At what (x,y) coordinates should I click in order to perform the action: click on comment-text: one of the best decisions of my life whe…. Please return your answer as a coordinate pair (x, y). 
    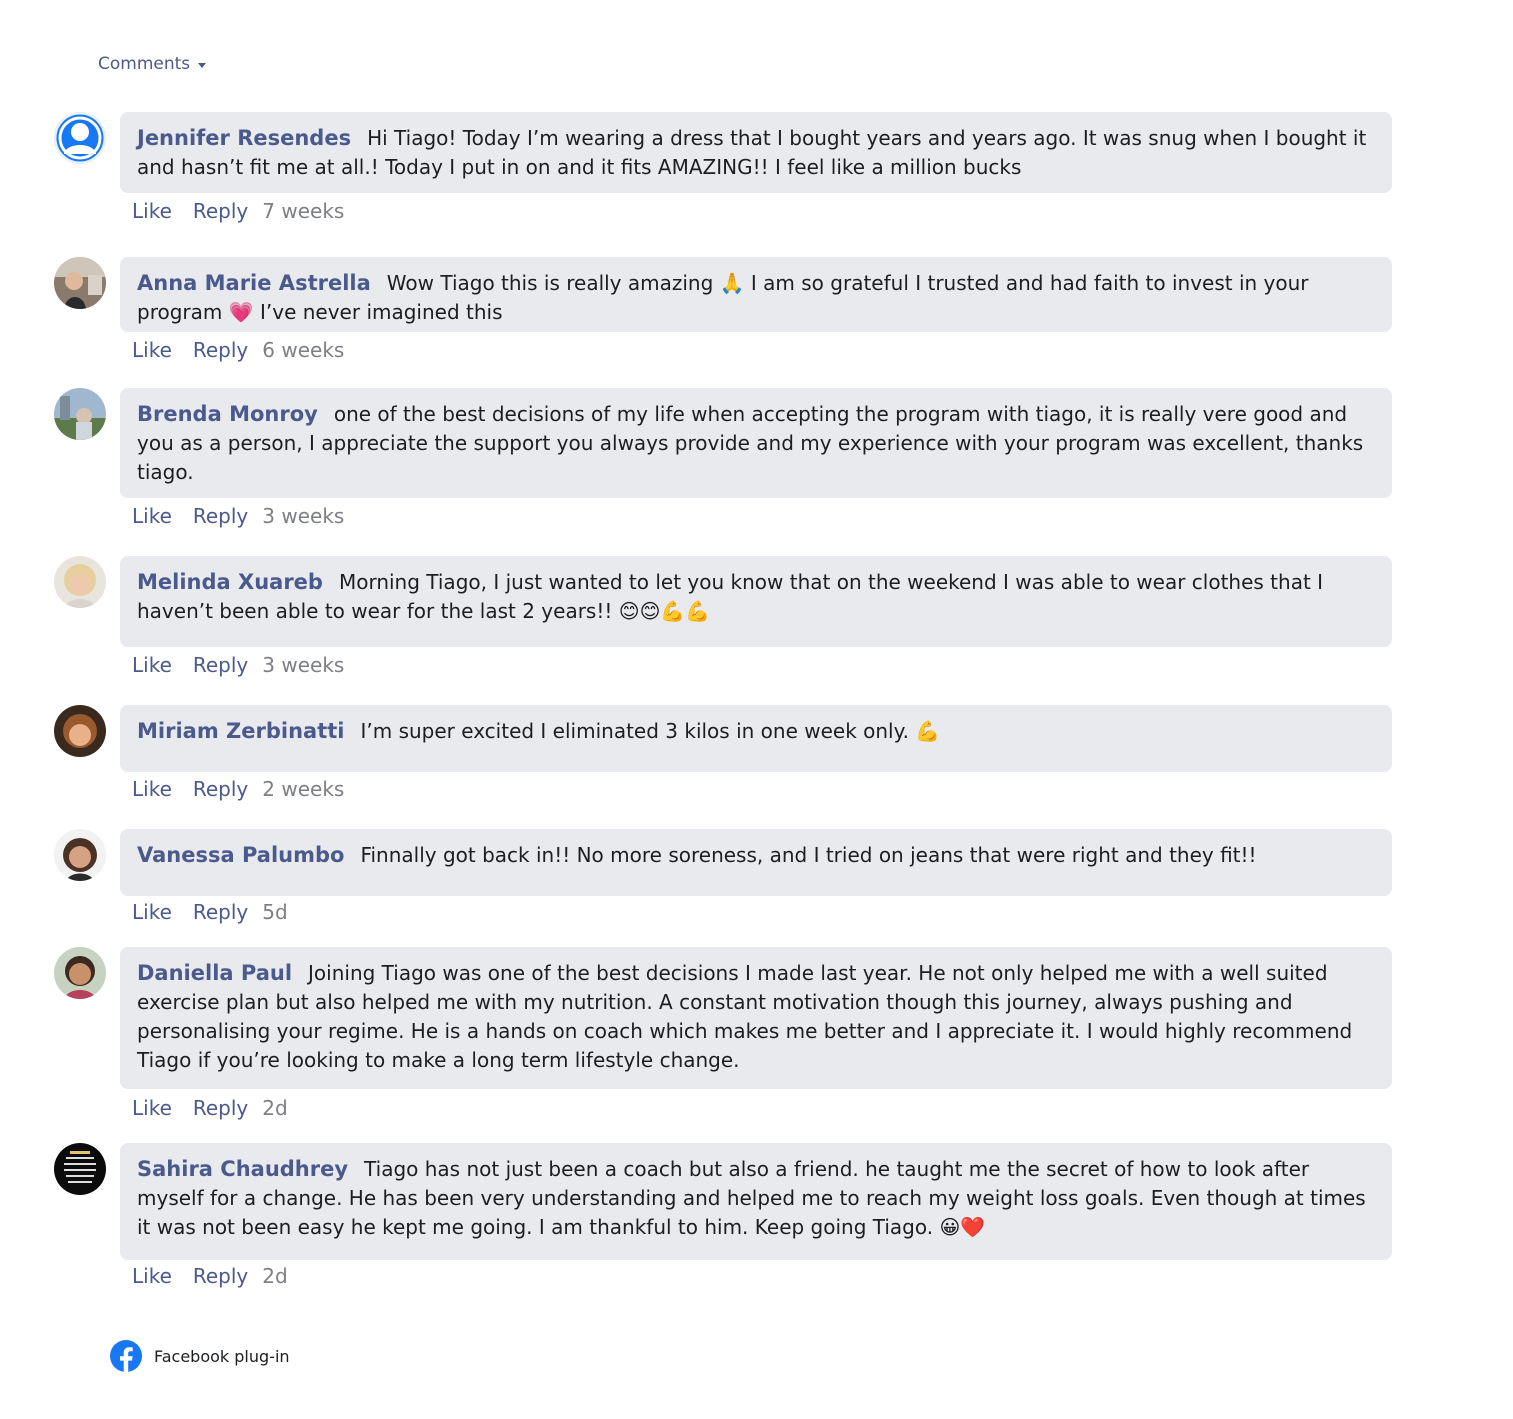
    Looking at the image, I should click on (750, 443).